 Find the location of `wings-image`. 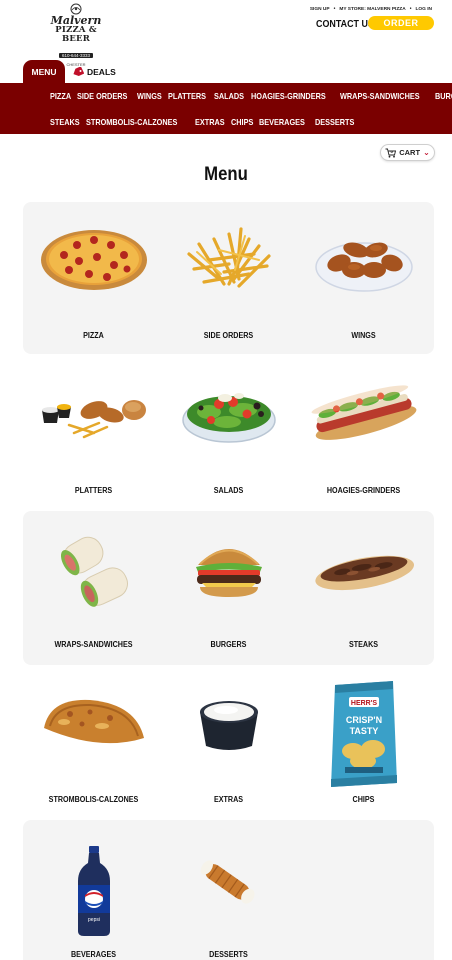

wings-image is located at coordinates (363, 259).